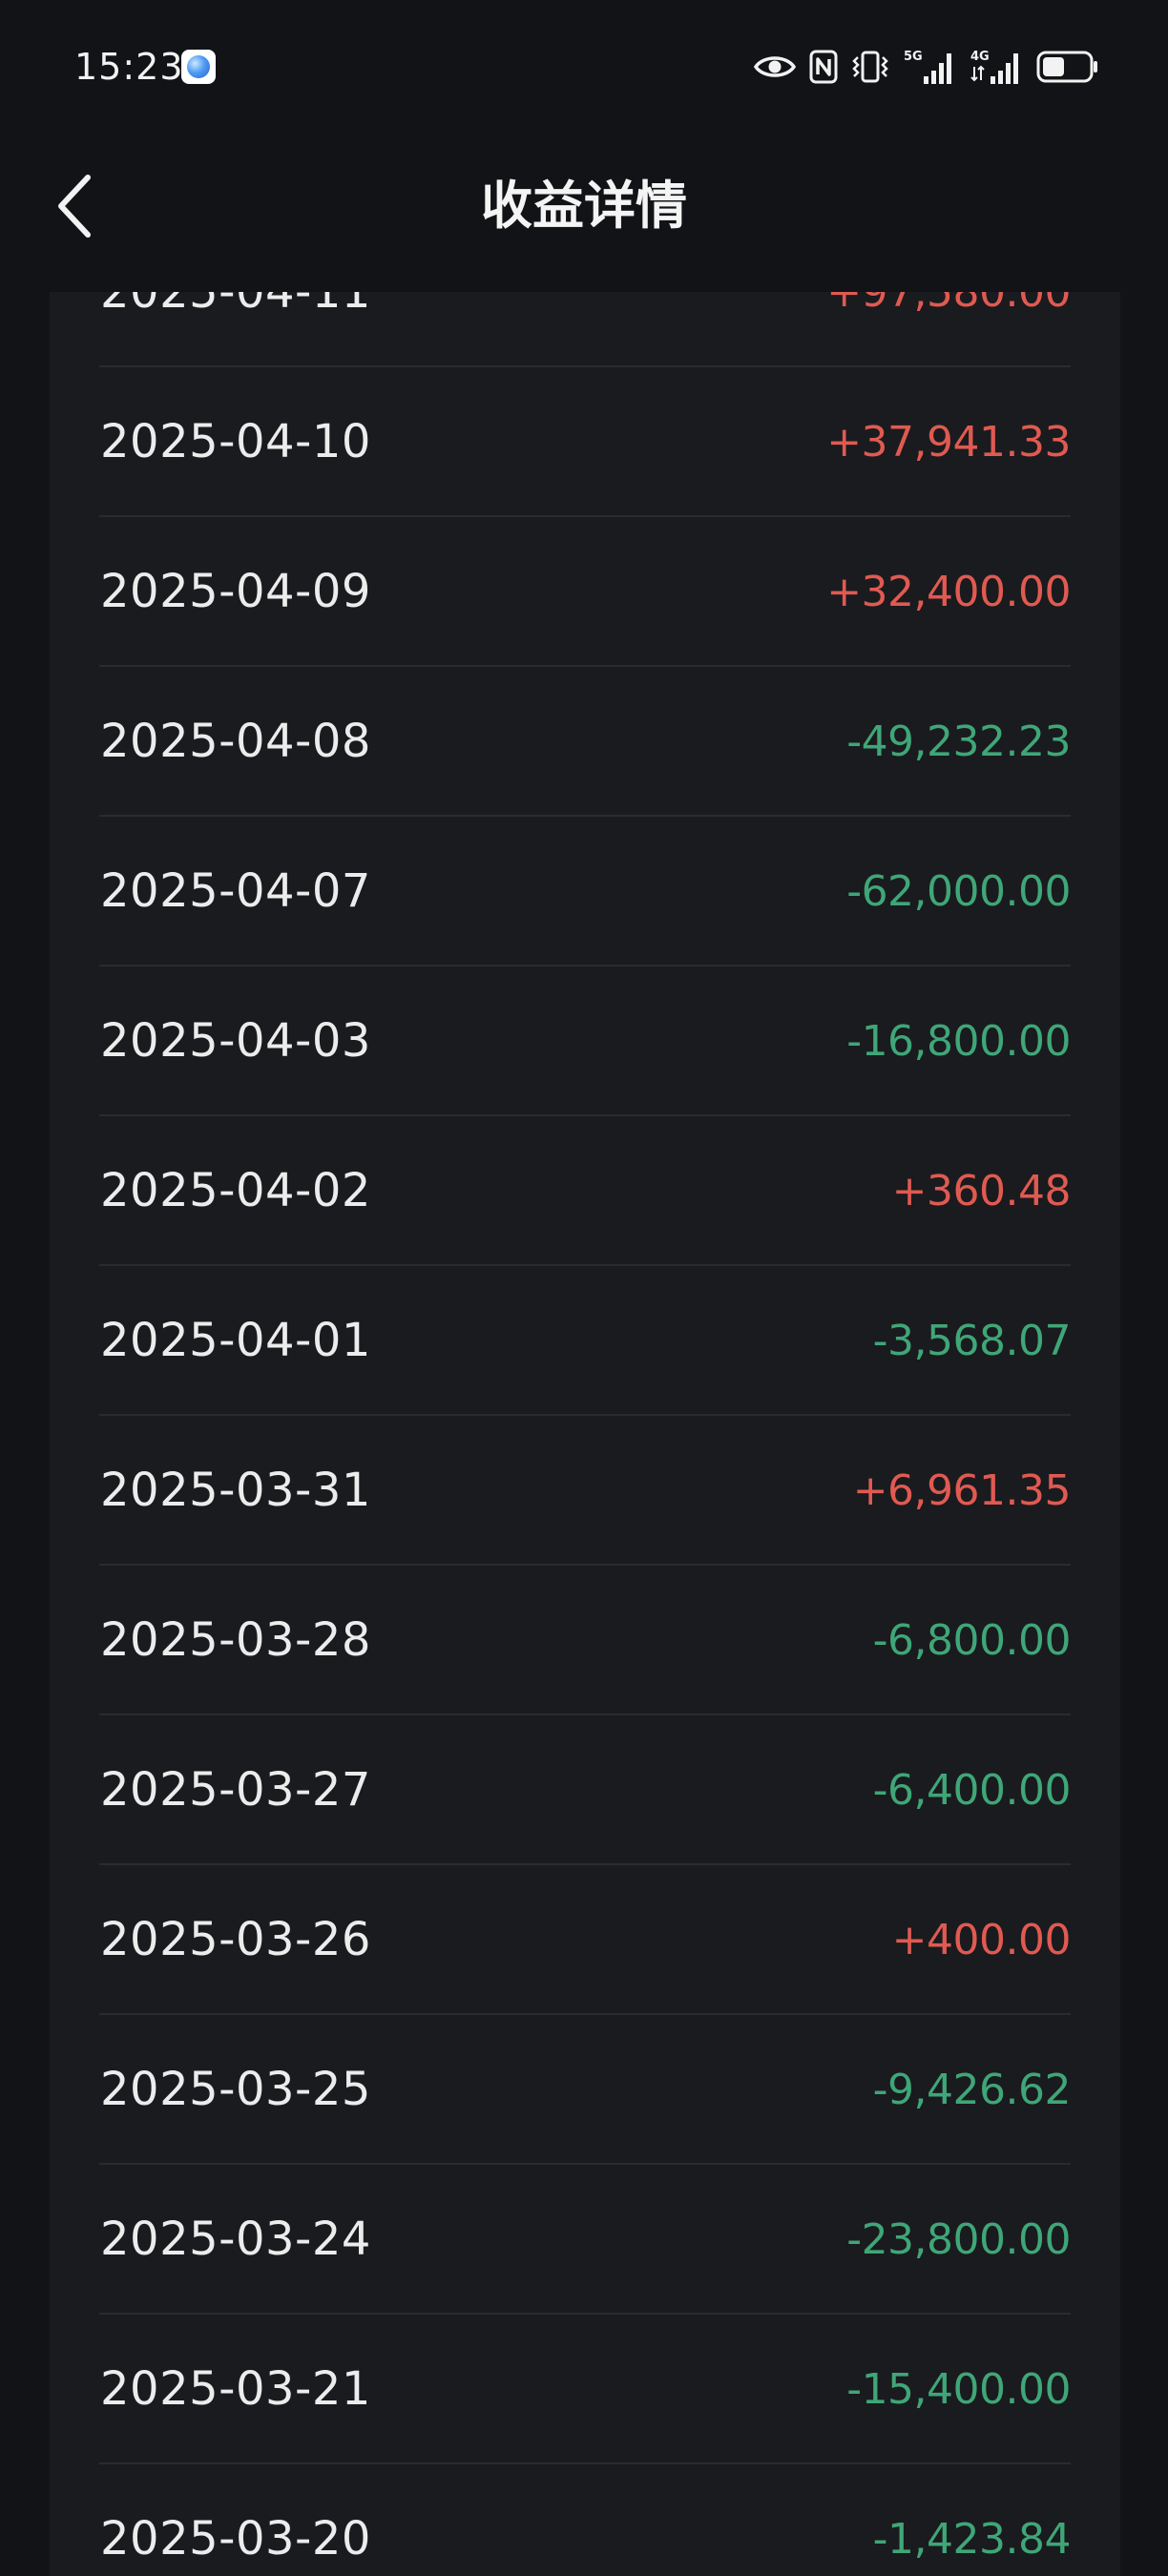  What do you see at coordinates (949, 304) in the screenshot?
I see `row-amount: +97,580.00` at bounding box center [949, 304].